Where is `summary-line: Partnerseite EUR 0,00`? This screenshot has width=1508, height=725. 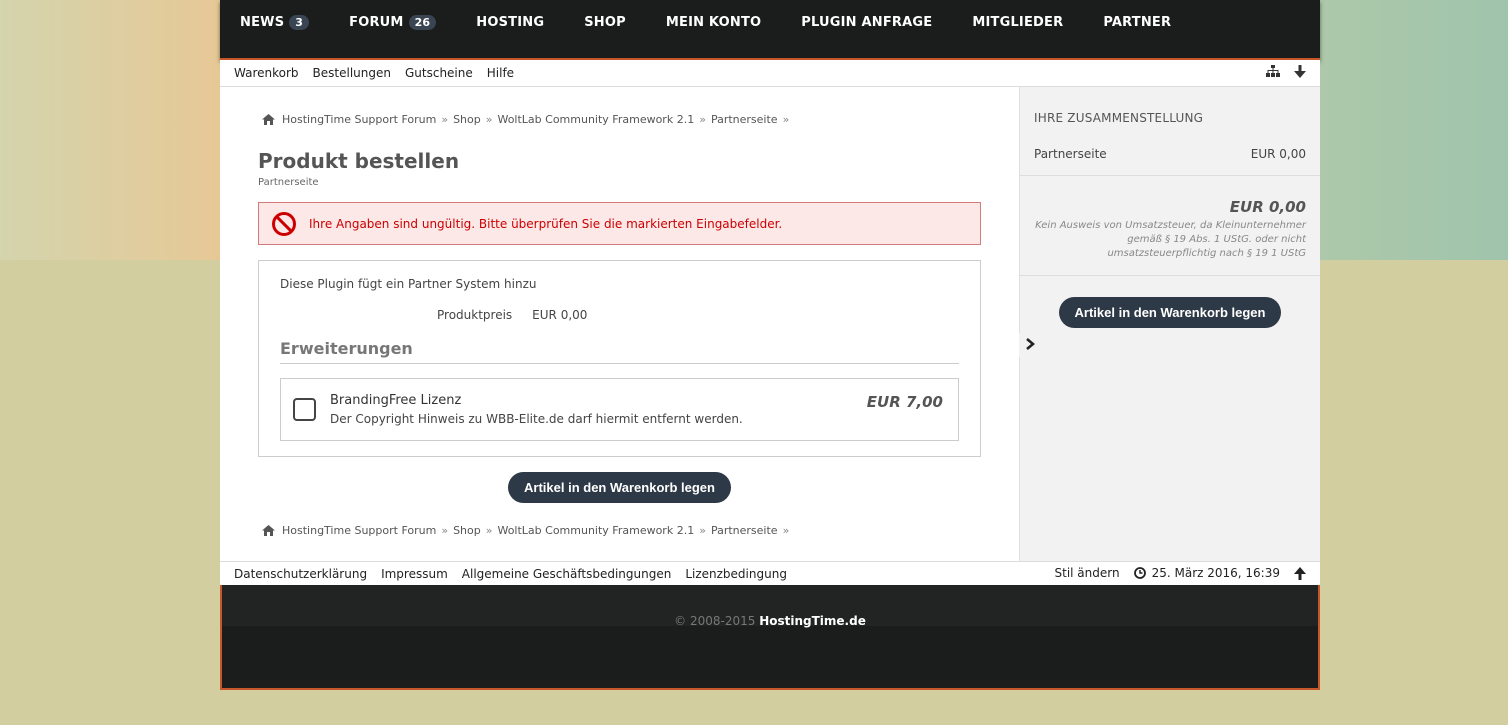
summary-line: Partnerseite EUR 0,00 is located at coordinates (1170, 150).